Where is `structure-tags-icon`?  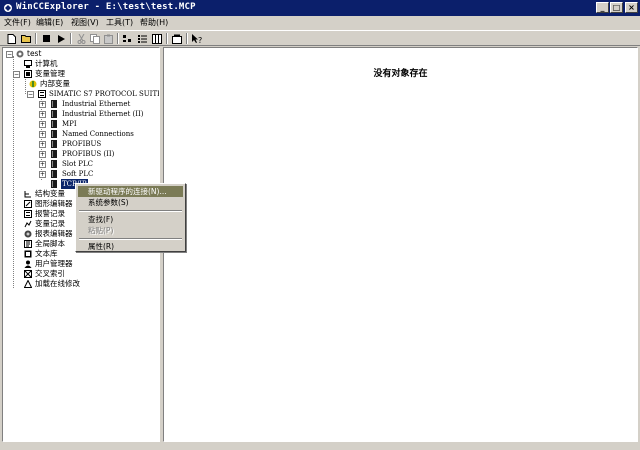
structure-tags-icon is located at coordinates (27, 194).